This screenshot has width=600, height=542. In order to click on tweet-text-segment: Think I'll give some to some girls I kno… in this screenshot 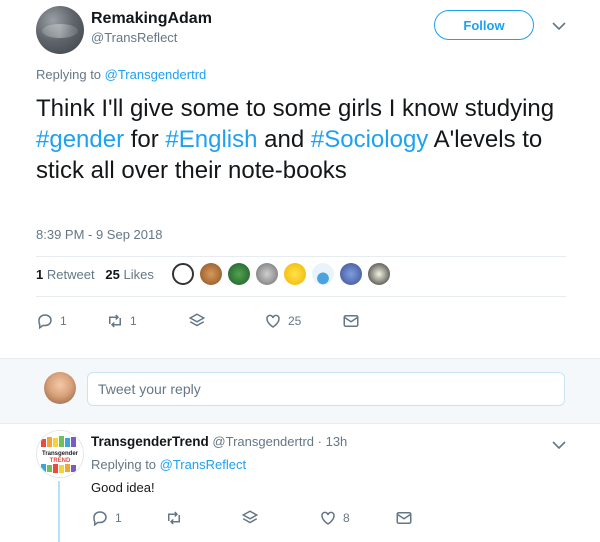, I will do `click(295, 108)`.